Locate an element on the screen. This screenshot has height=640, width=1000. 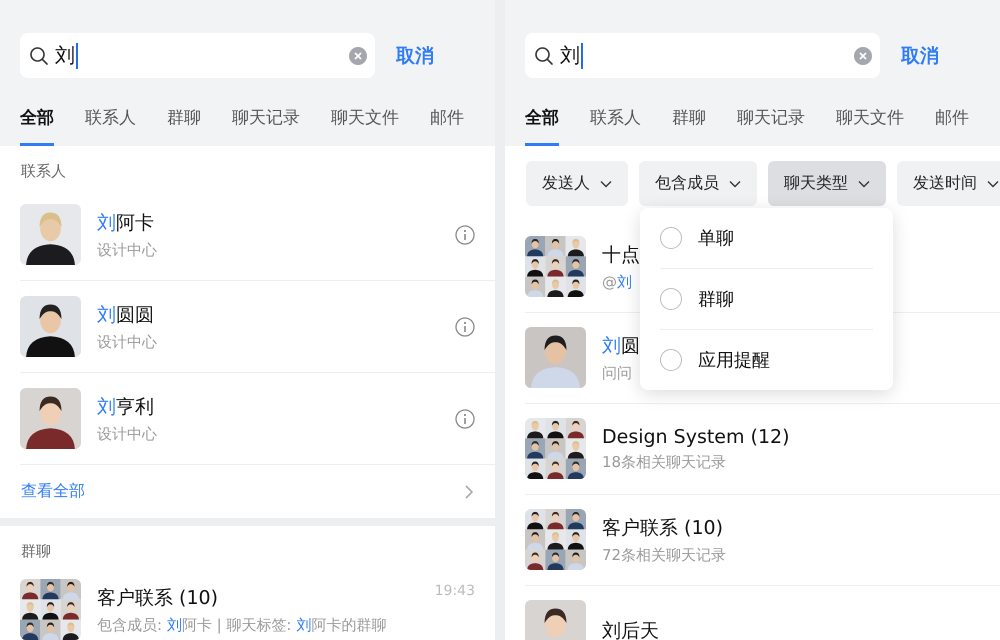
timestamp: 19:43 is located at coordinates (454, 591).